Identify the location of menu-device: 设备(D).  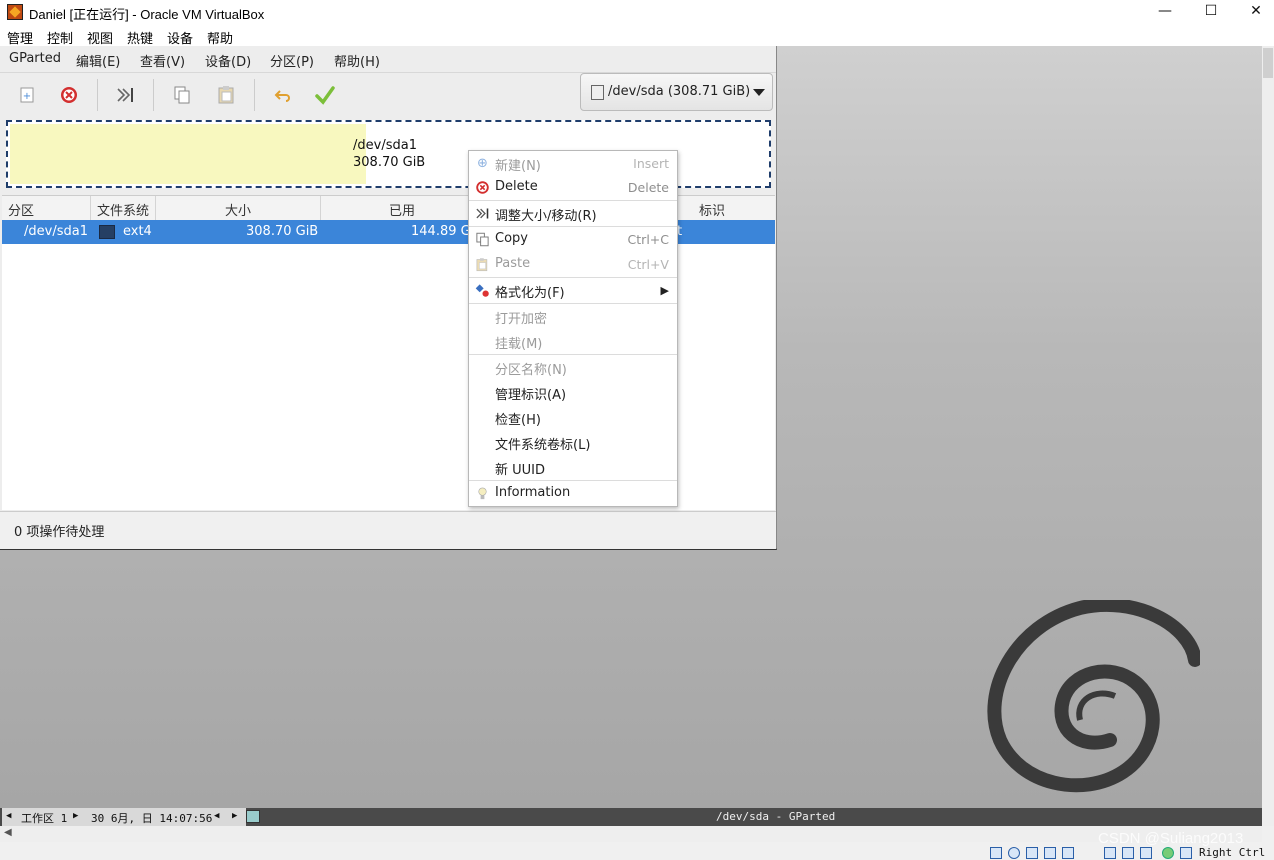
(228, 60).